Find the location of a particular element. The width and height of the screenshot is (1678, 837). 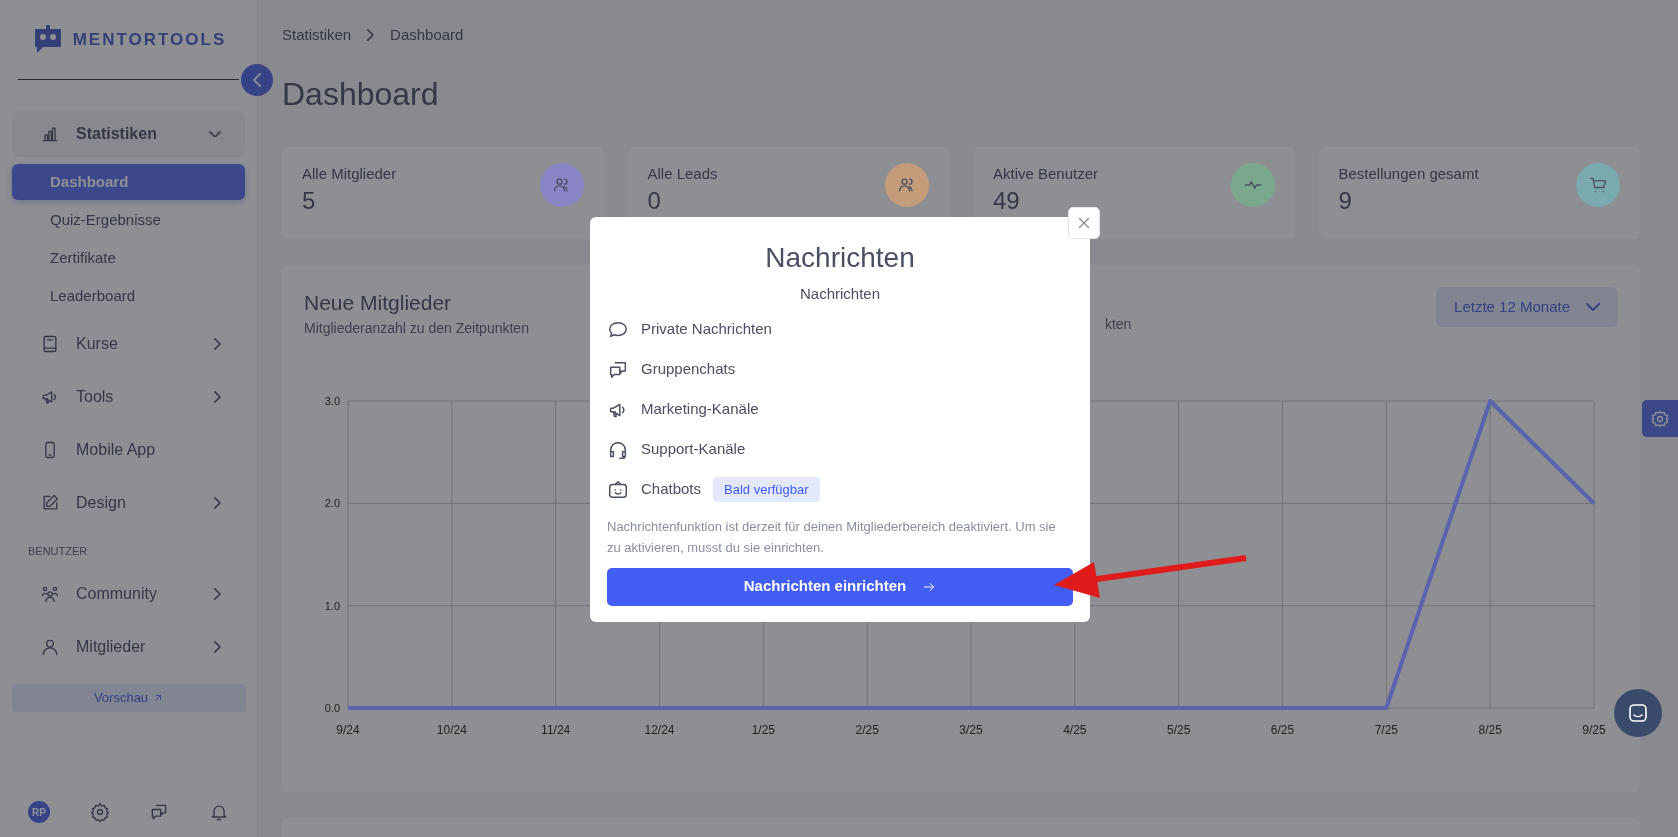

x-axis-label: 7/25 is located at coordinates (1386, 730).